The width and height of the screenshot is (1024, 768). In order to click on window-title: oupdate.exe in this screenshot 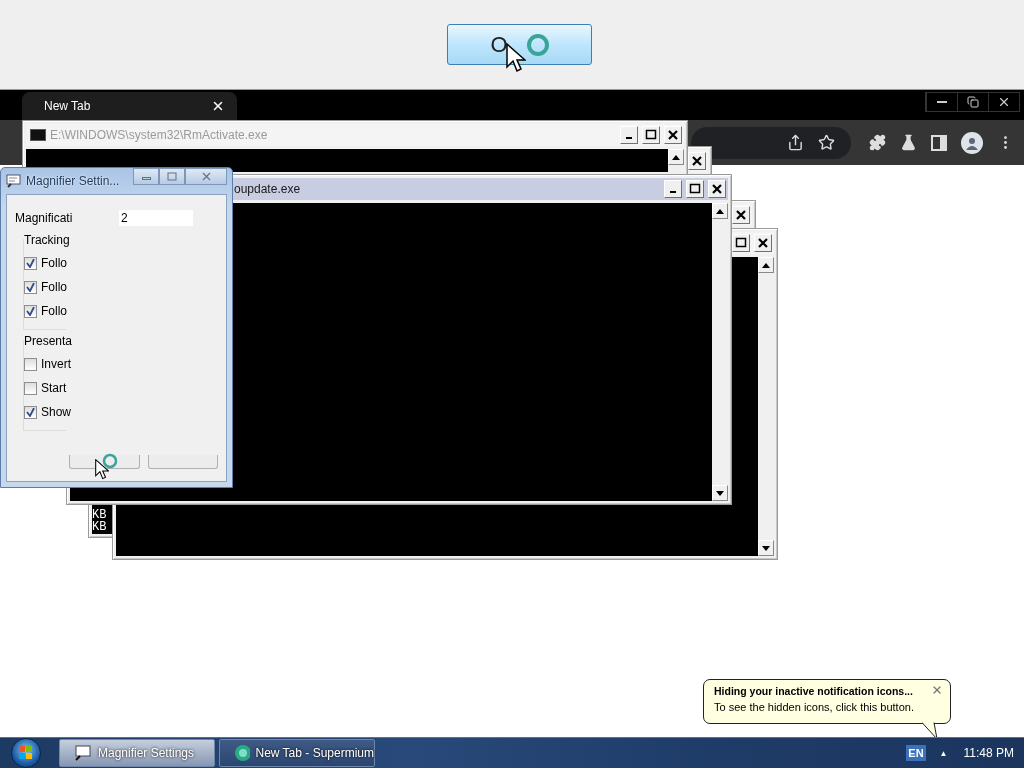, I will do `click(268, 189)`.